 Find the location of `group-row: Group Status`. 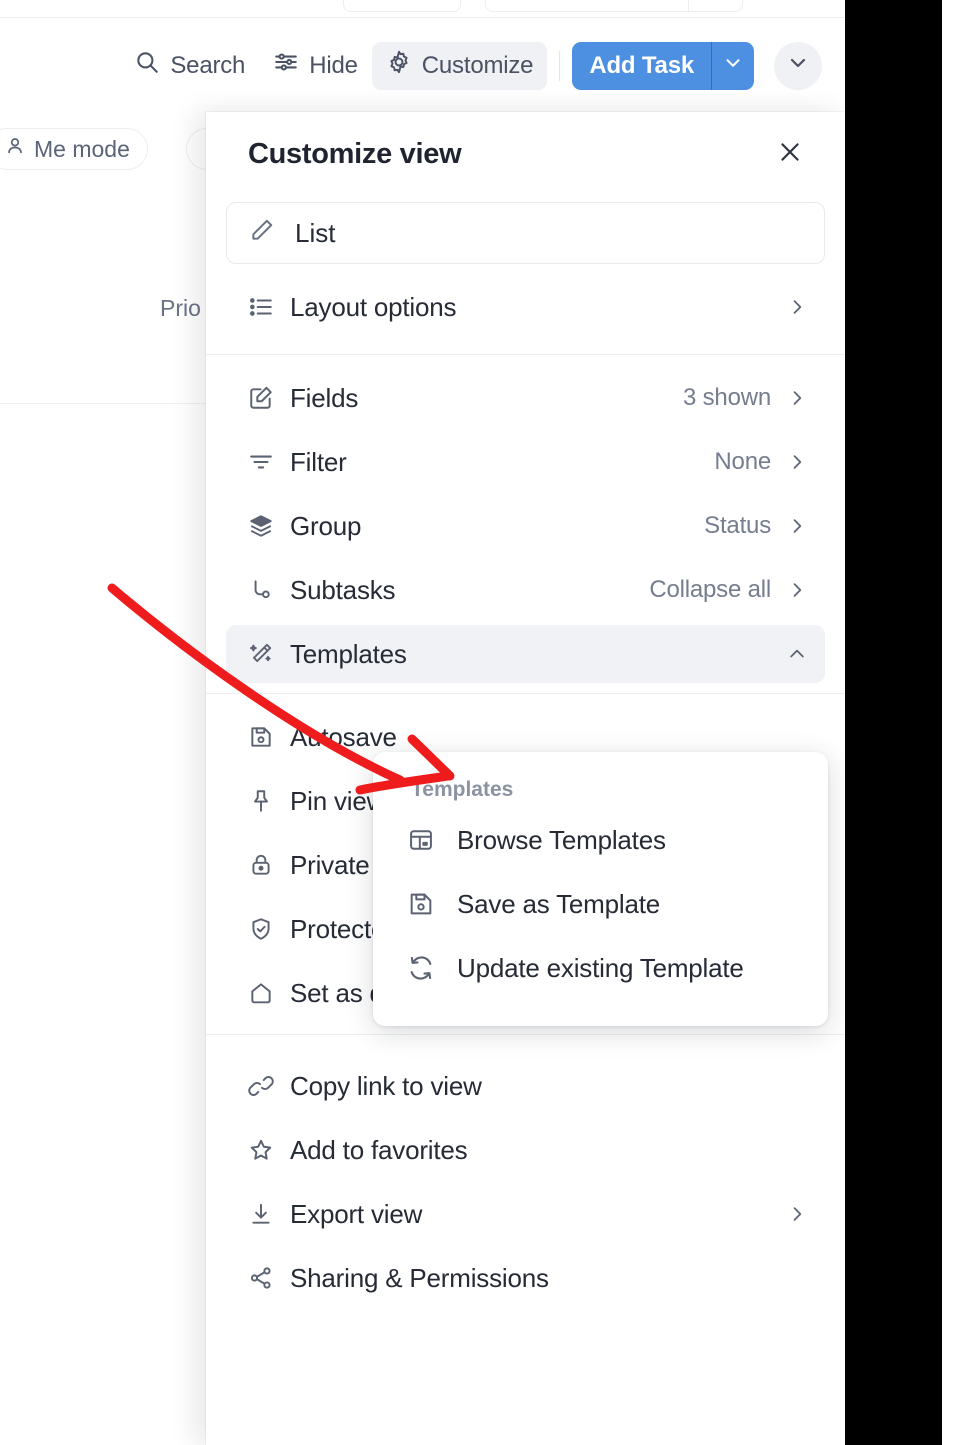

group-row: Group Status is located at coordinates (525, 526).